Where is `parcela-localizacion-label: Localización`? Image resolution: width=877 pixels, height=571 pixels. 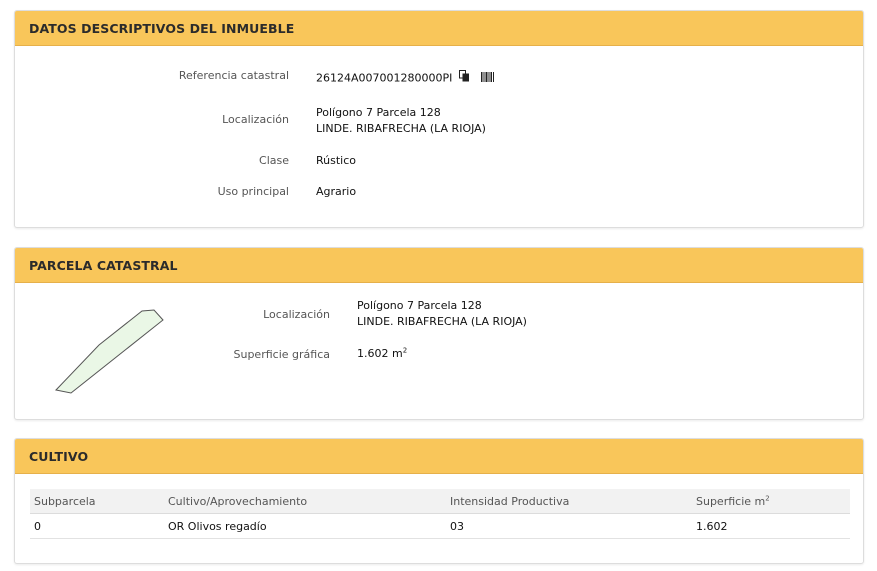 parcela-localizacion-label: Localización is located at coordinates (296, 314).